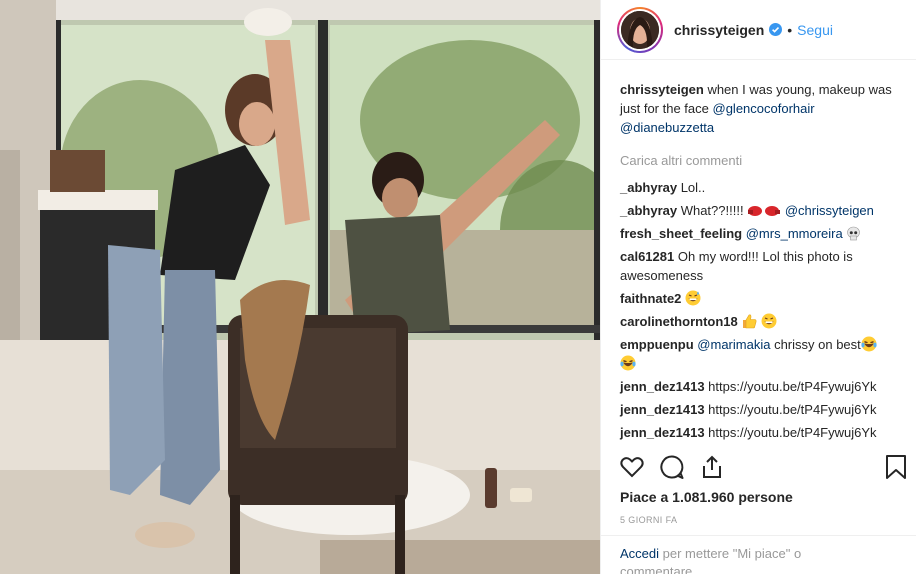 The width and height of the screenshot is (916, 574). I want to click on comment-username: faithnate2, so click(650, 298).